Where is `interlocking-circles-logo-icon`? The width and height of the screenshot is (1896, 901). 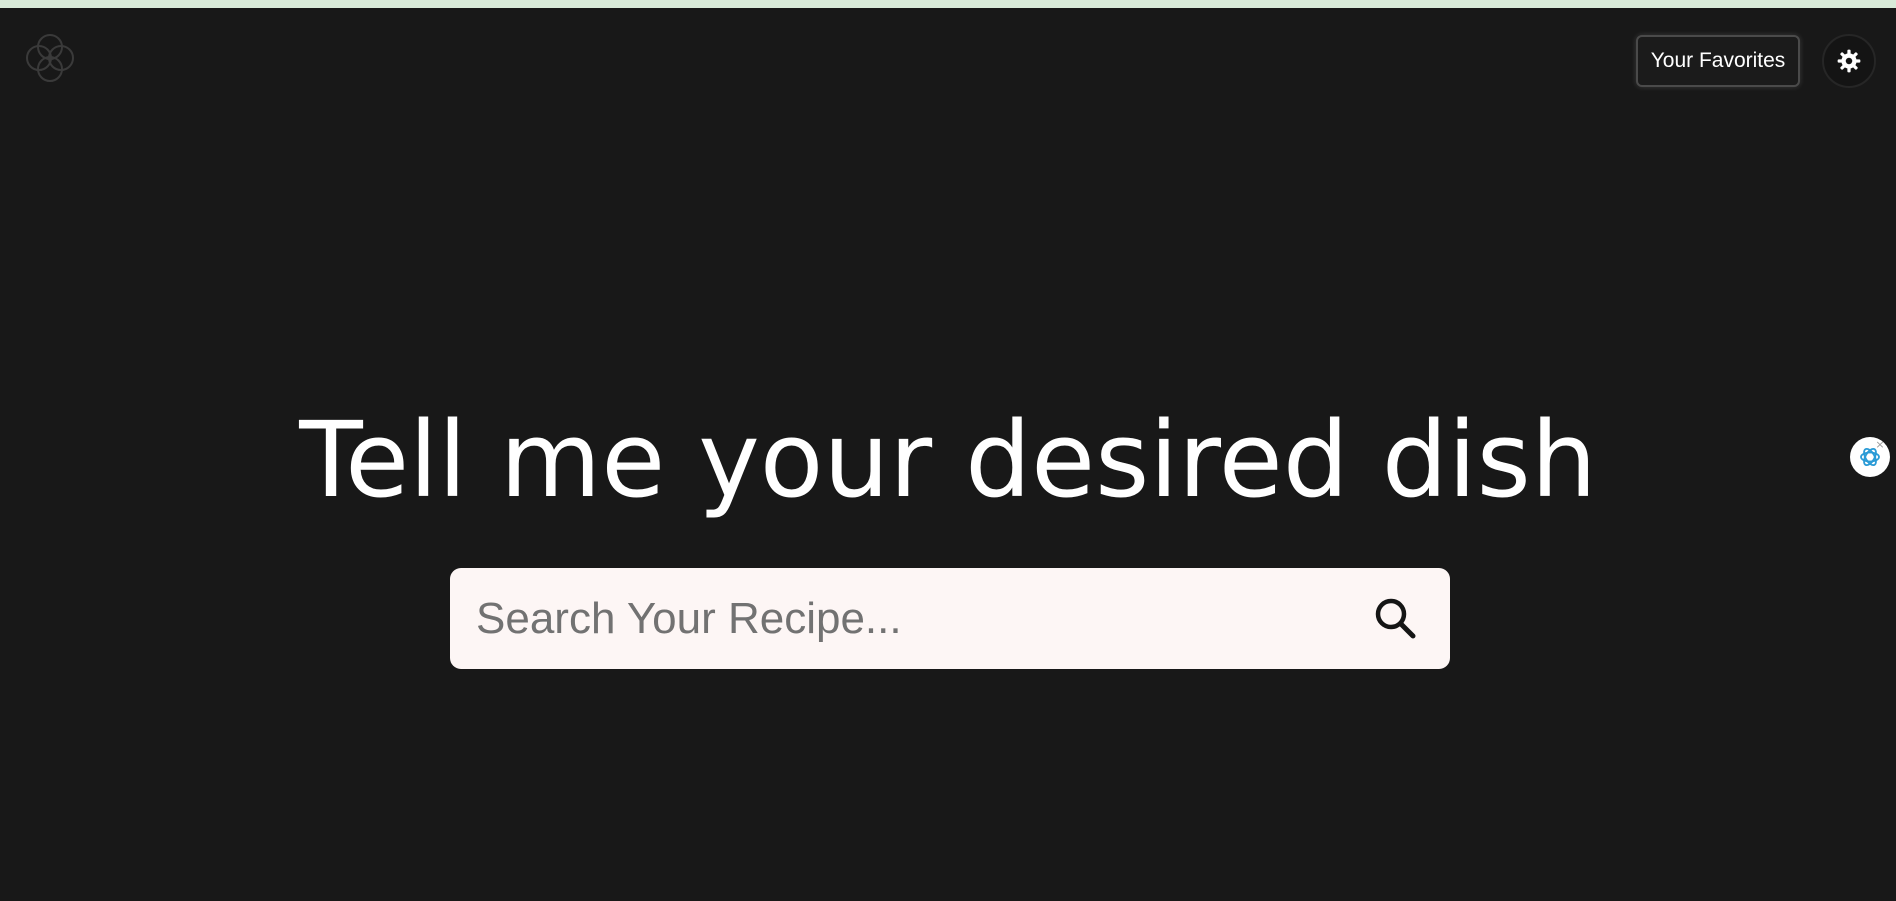 interlocking-circles-logo-icon is located at coordinates (50, 58).